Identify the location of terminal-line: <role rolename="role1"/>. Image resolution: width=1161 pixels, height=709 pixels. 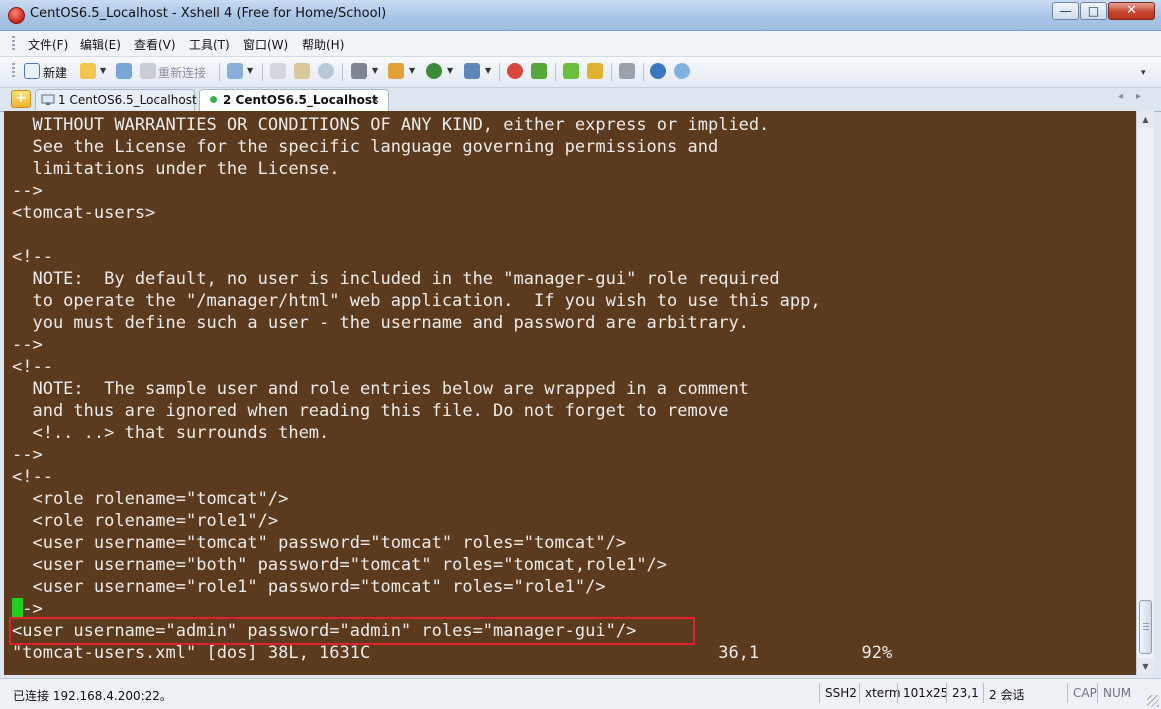
(145, 521).